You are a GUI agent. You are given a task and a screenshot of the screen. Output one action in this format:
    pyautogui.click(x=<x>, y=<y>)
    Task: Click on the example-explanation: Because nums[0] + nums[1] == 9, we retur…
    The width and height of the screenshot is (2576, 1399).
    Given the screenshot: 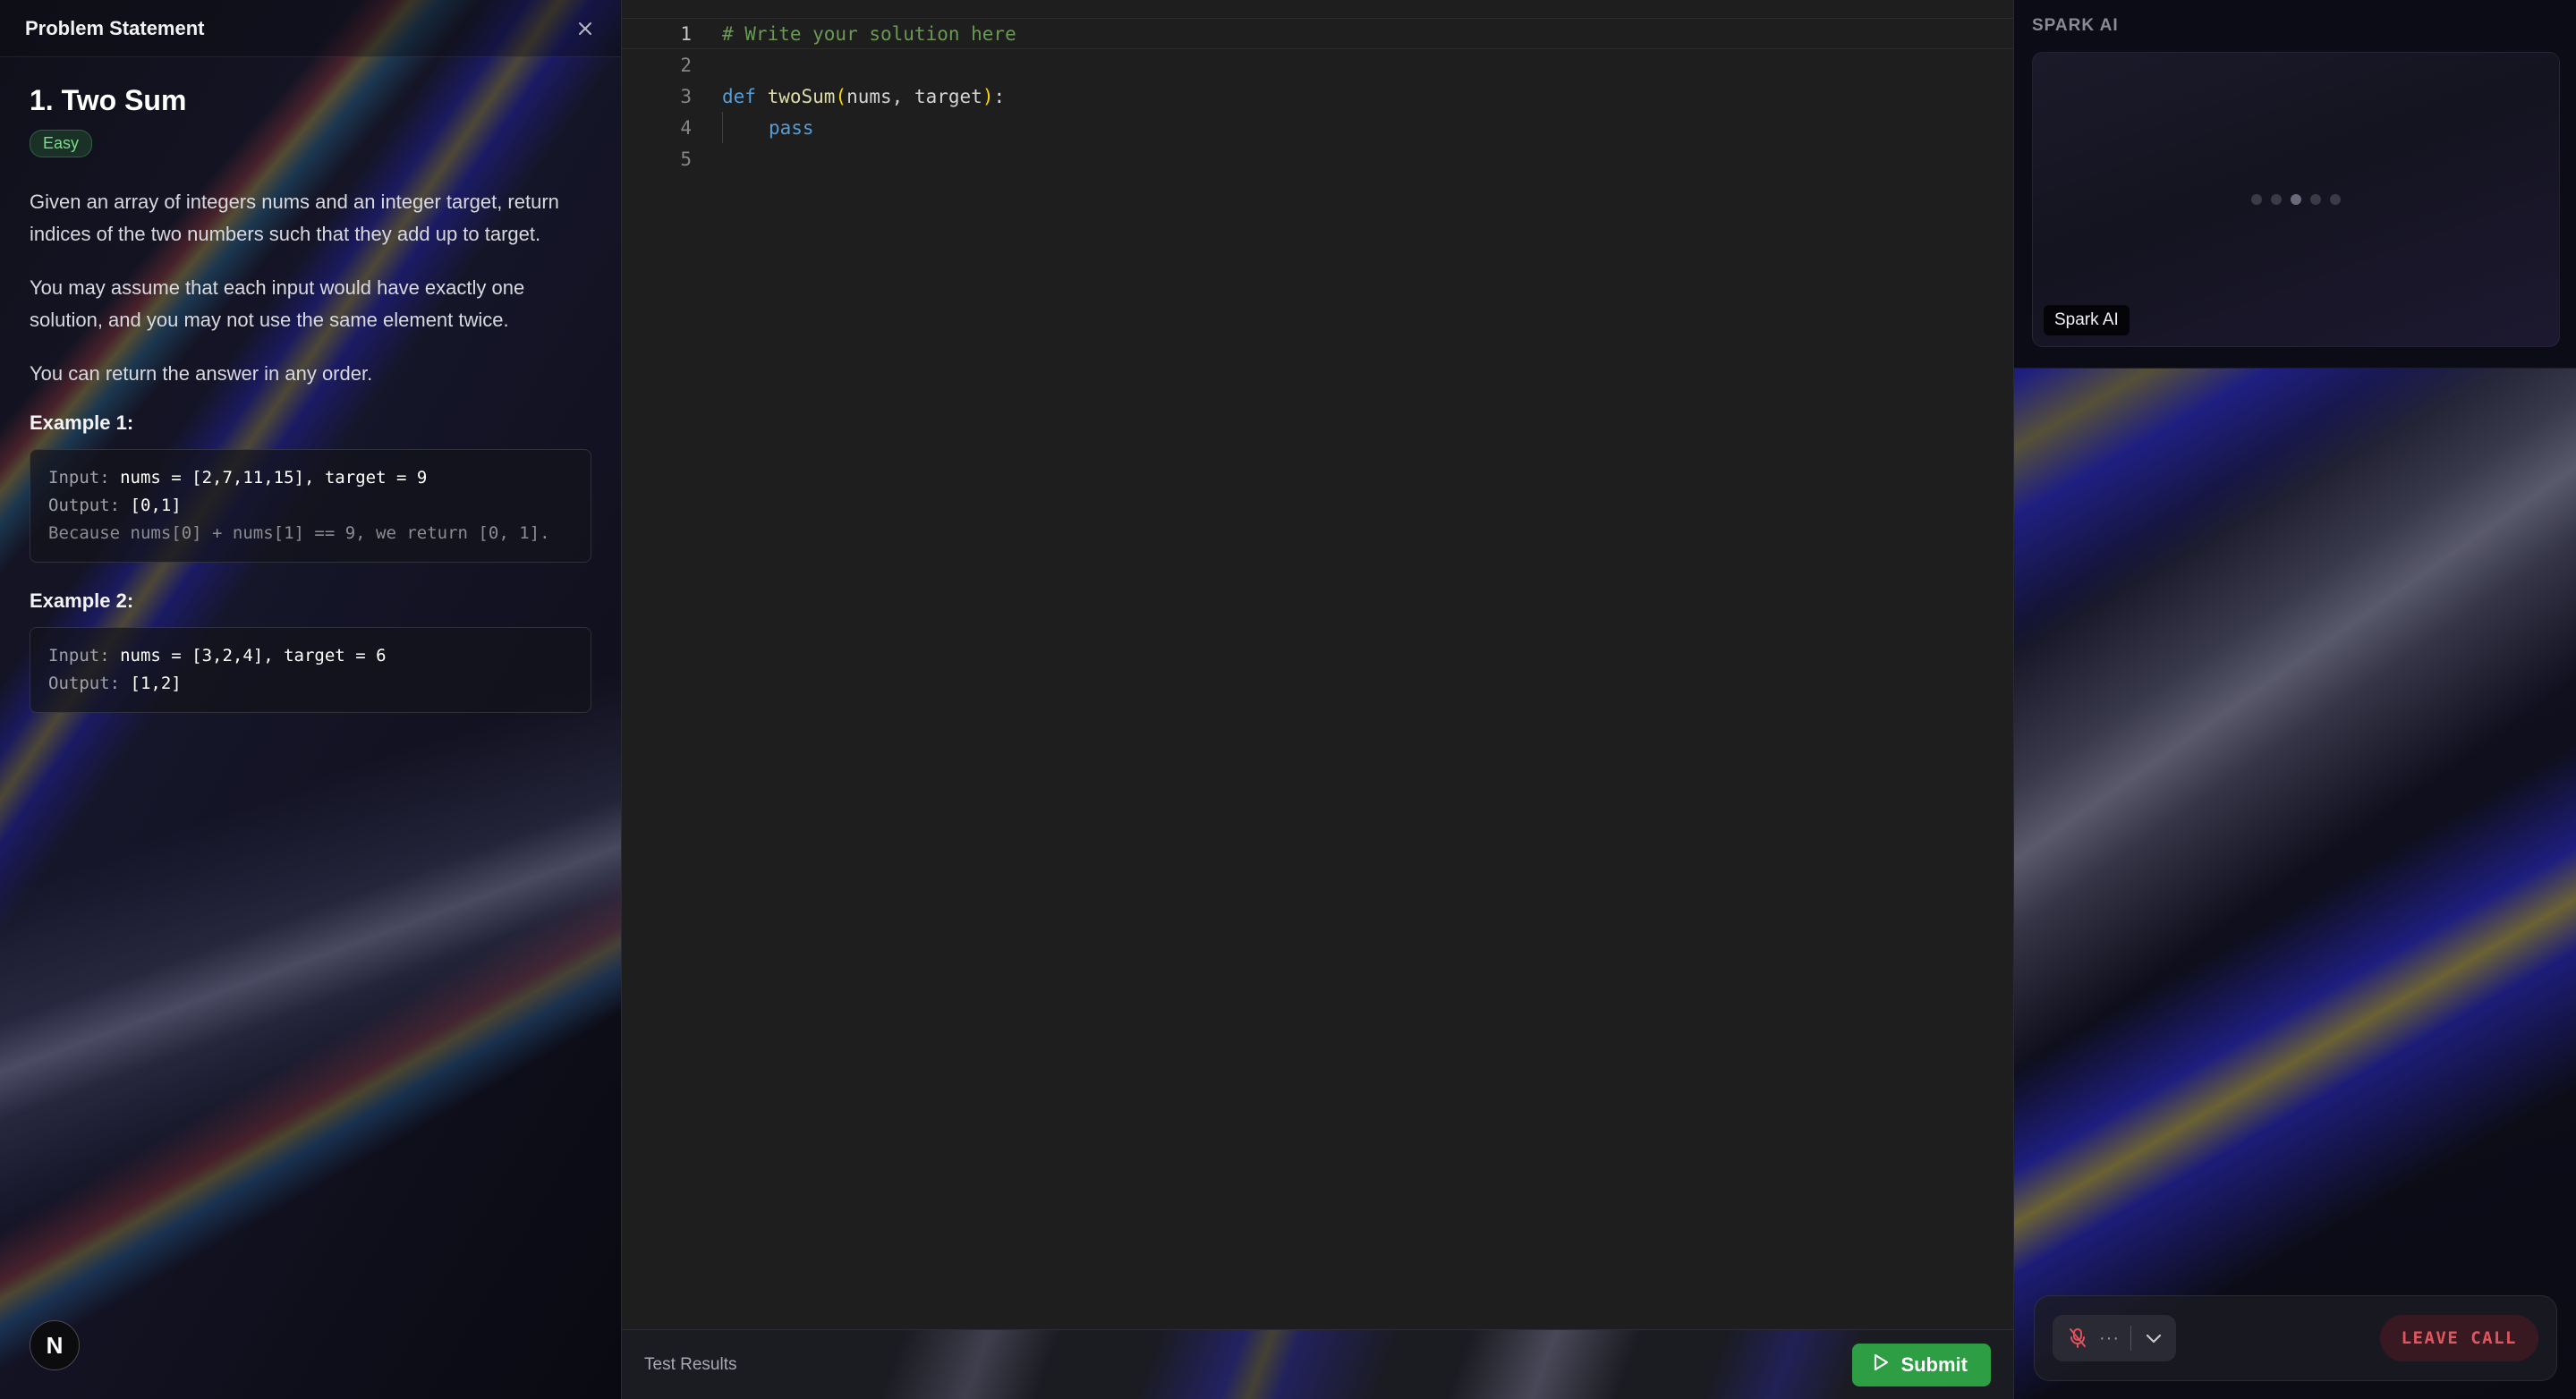 What is the action you would take?
    pyautogui.click(x=299, y=533)
    